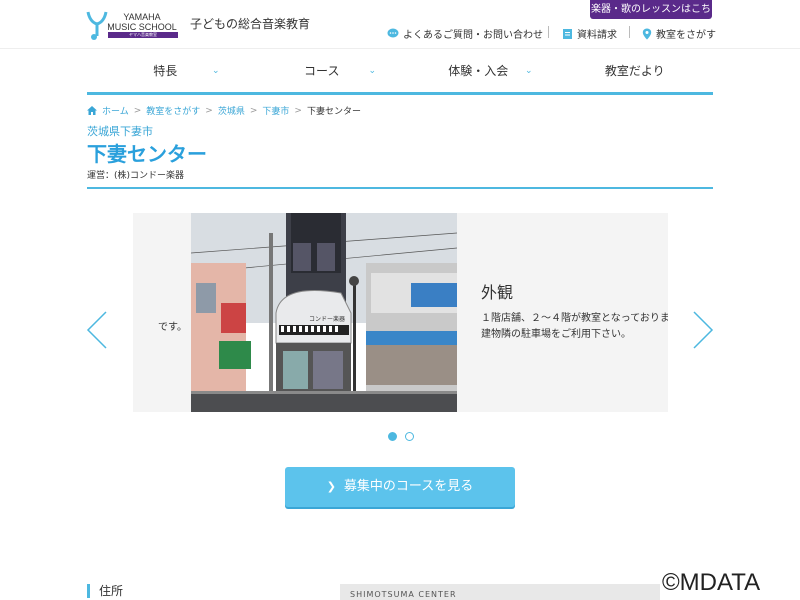 This screenshot has height=600, width=800. I want to click on chevron-right-icon: ❯, so click(331, 486).